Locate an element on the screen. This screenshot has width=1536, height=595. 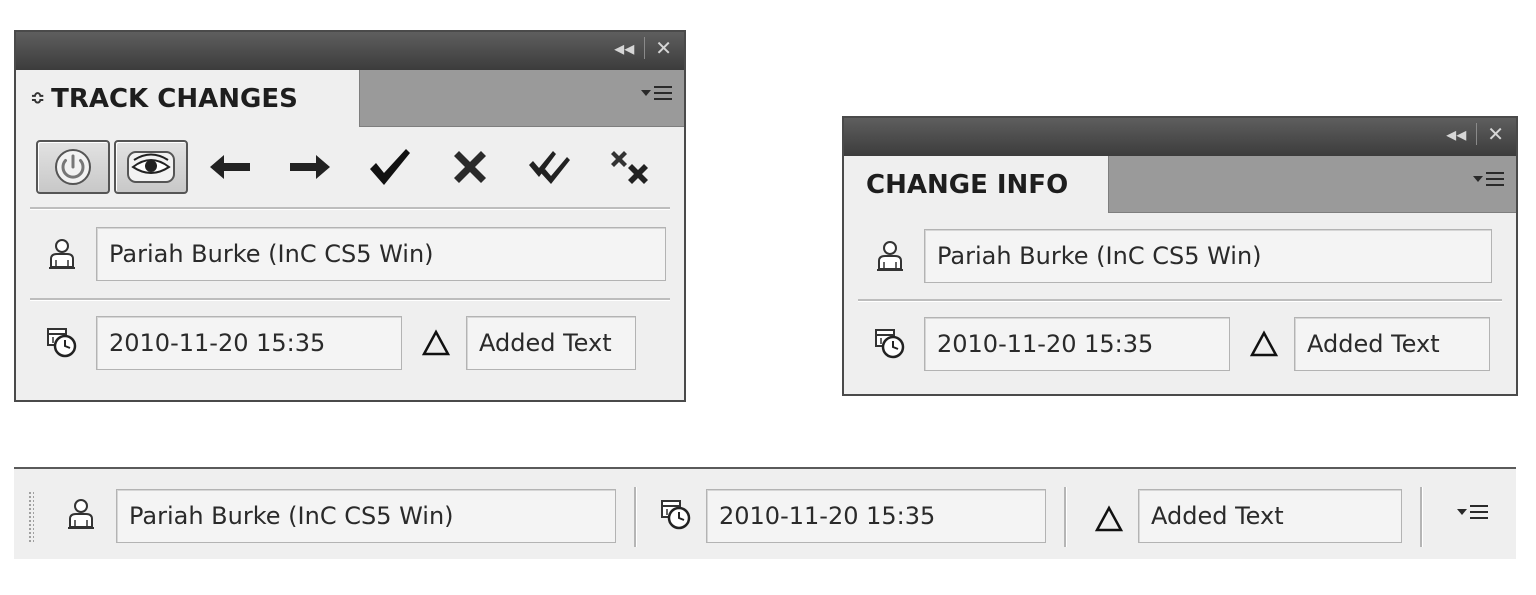
accept-all-changes-button is located at coordinates (550, 167).